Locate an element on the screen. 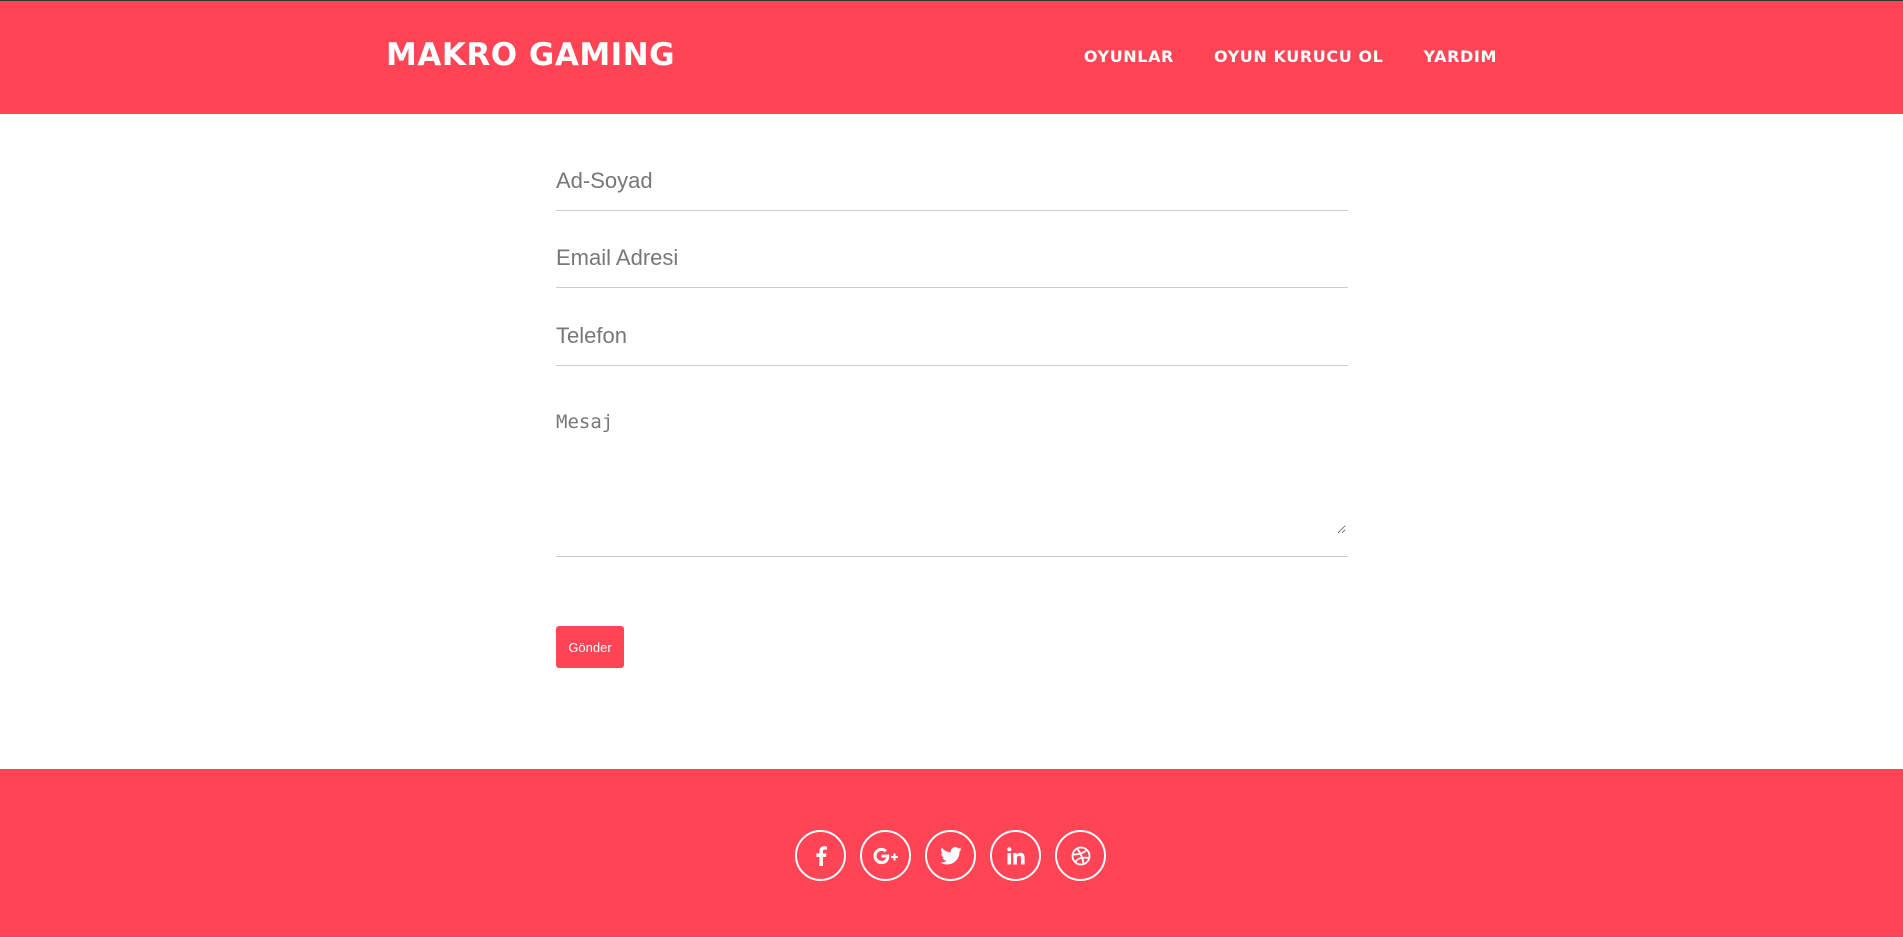  email-field-wrapper is located at coordinates (952, 258).